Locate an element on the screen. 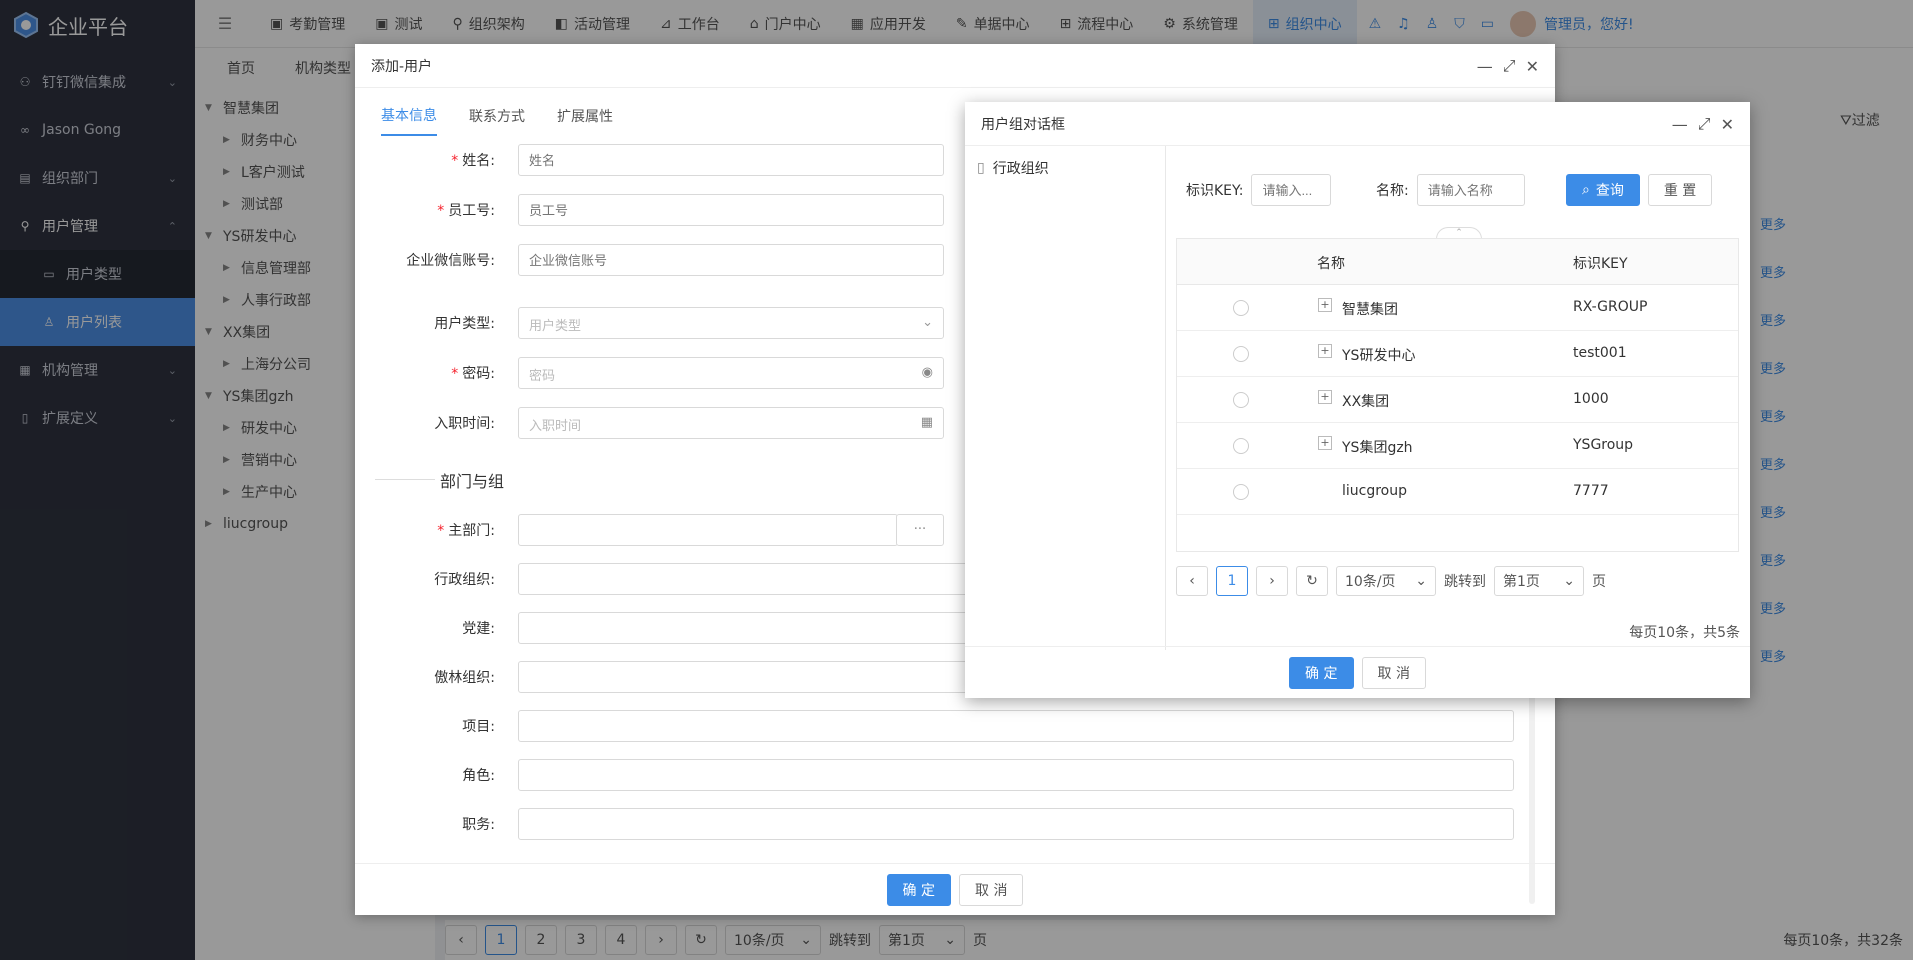  field-label: 入职时间: is located at coordinates (464, 424).